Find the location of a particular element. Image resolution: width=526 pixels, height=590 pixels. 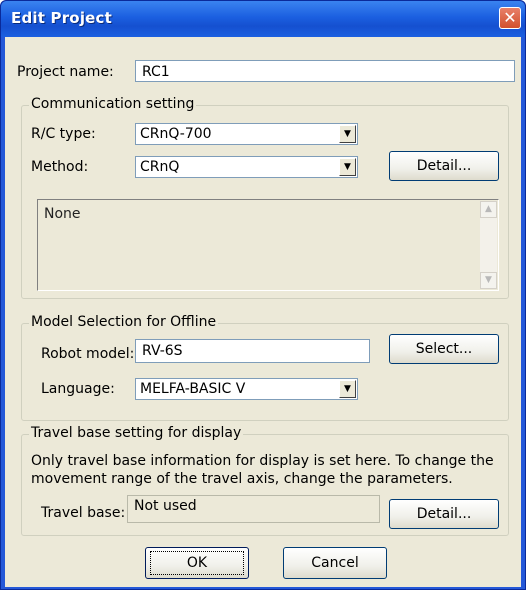

language-select: MELFA-BASIC V ▼ is located at coordinates (246, 389).